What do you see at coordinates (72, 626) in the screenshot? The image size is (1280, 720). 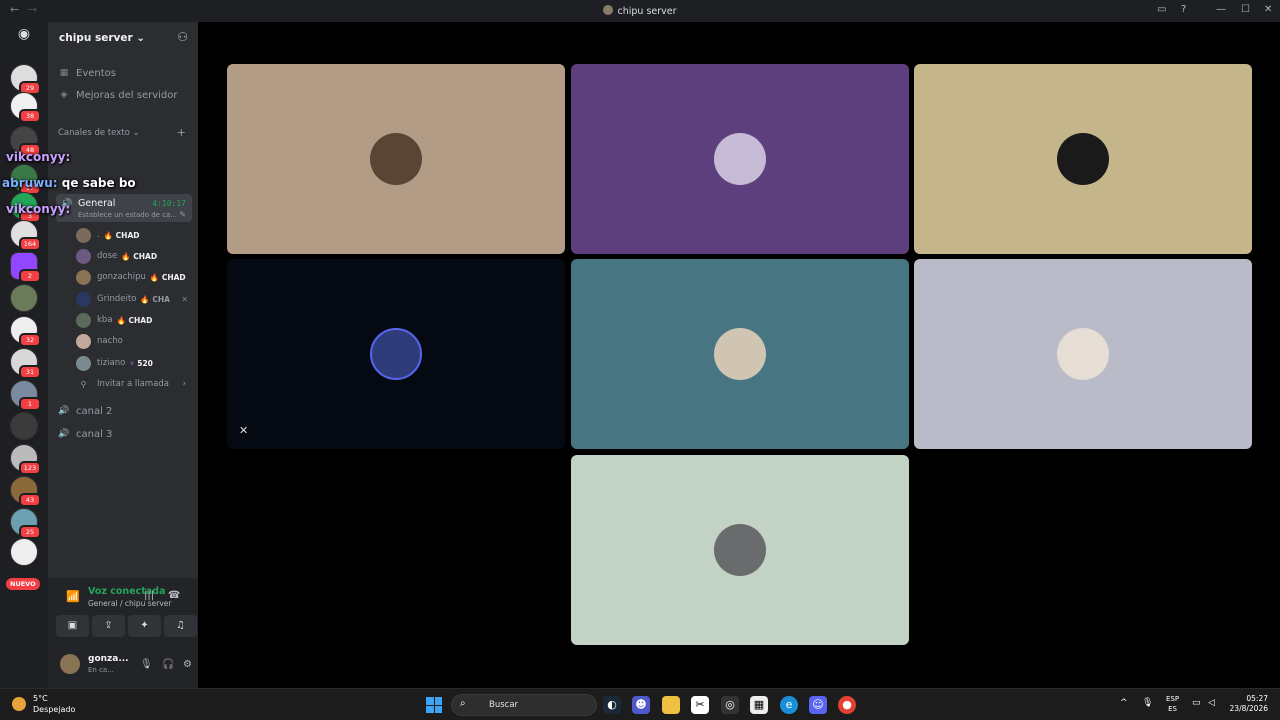 I see `camera-button: ▣` at bounding box center [72, 626].